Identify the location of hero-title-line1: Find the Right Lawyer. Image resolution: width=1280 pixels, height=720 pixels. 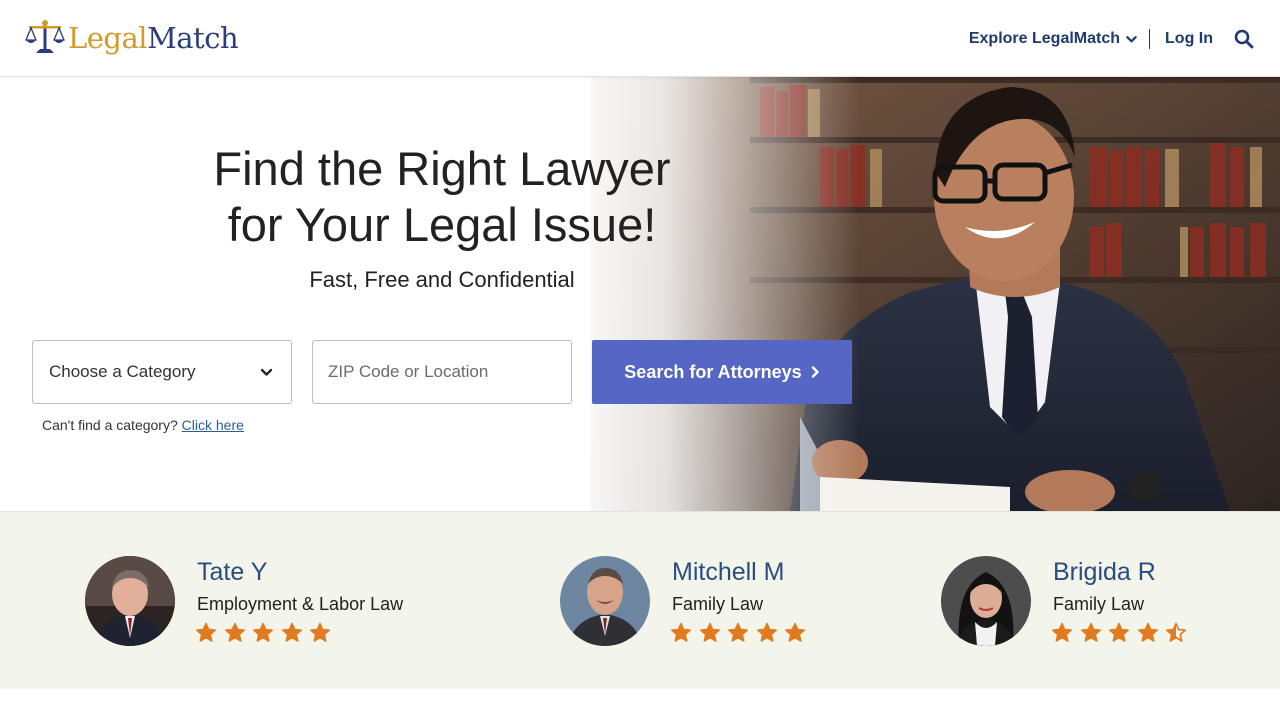
(442, 168).